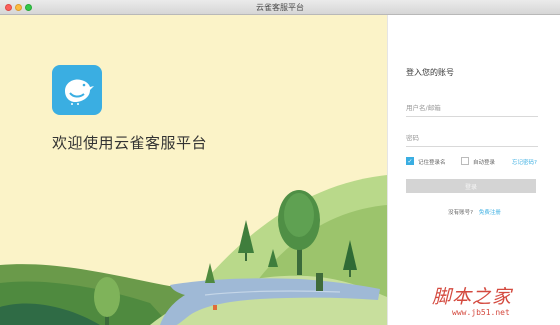  Describe the element at coordinates (472, 297) in the screenshot. I see `watermark-text: 脚本之家` at that location.